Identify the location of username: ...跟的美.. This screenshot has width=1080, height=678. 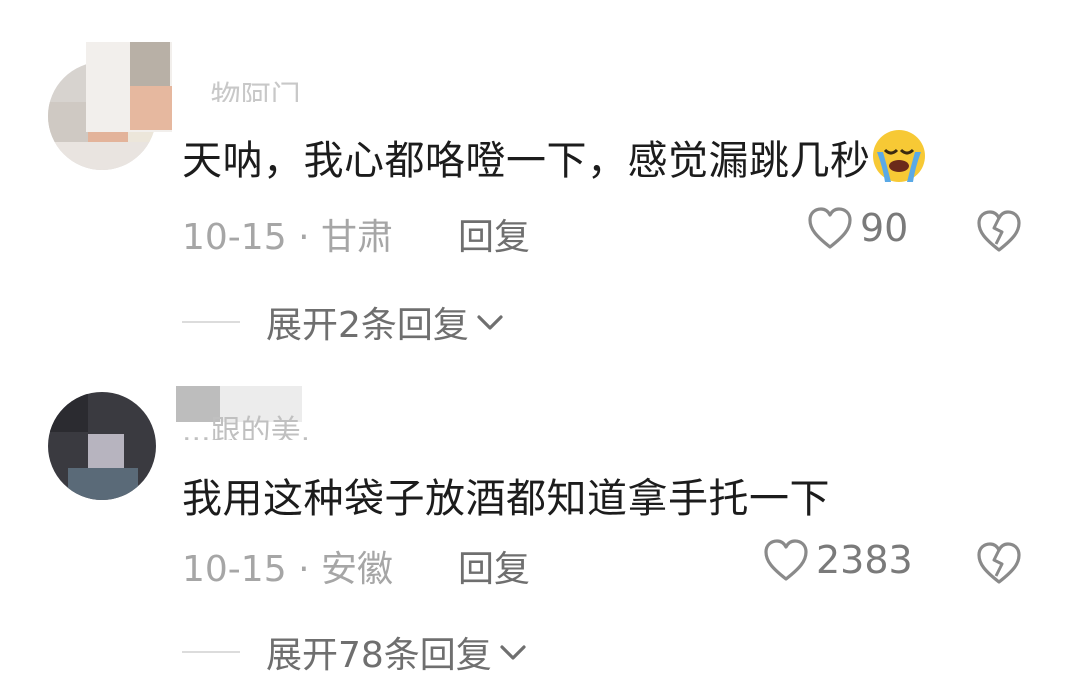
(246, 423).